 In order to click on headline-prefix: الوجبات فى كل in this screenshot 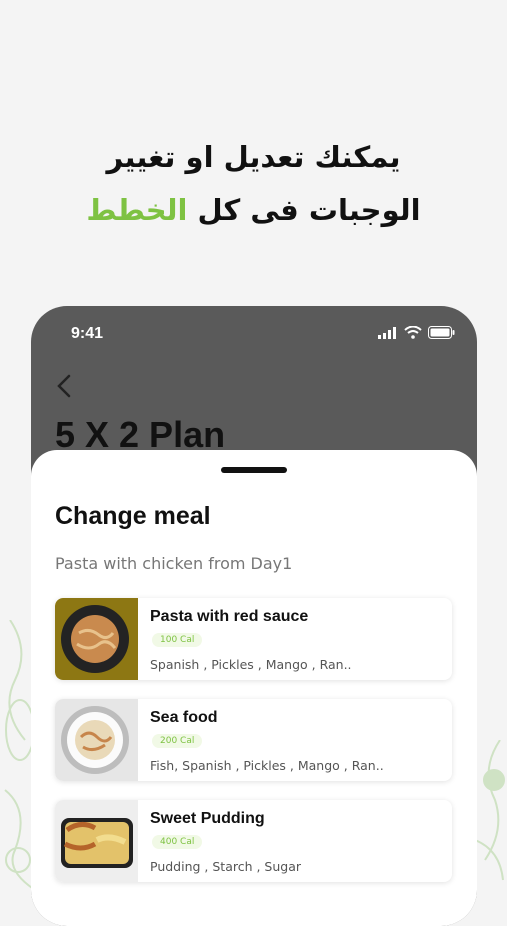, I will do `click(309, 210)`.